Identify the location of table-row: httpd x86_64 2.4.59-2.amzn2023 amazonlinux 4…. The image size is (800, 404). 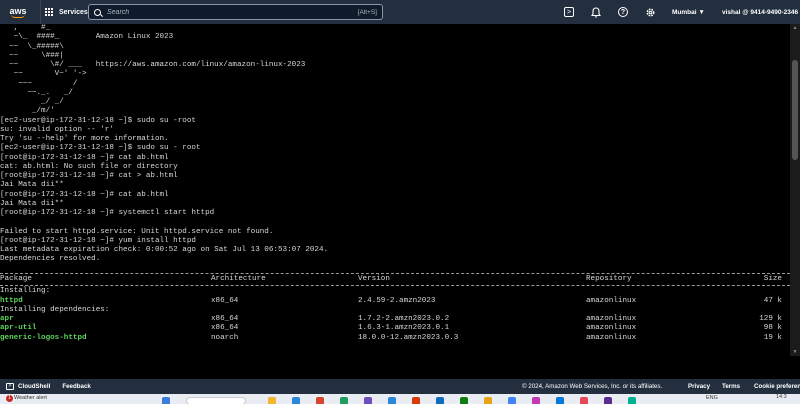
(395, 301).